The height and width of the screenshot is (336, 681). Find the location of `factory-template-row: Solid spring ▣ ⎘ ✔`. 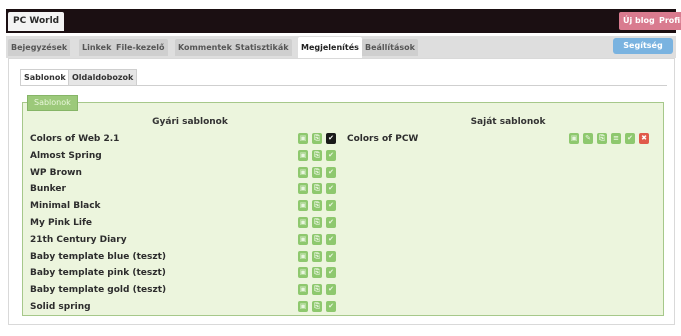

factory-template-row: Solid spring ▣ ⎘ ✔ is located at coordinates (186, 307).